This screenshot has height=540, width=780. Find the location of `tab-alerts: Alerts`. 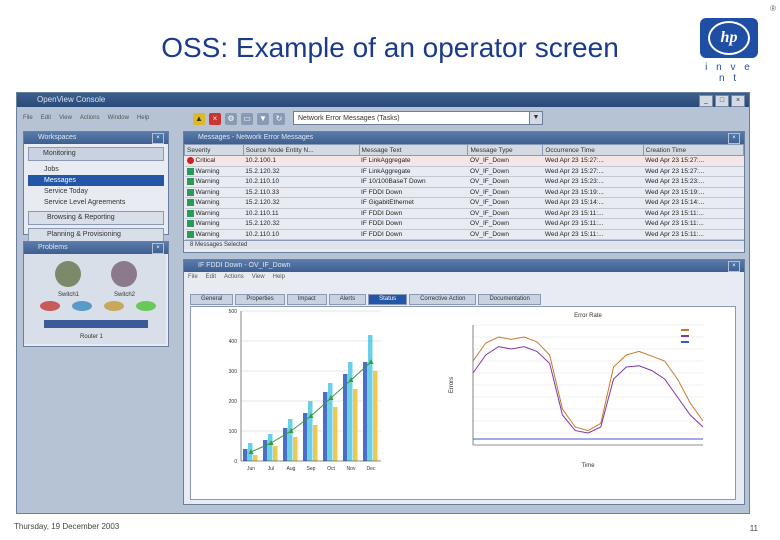

tab-alerts: Alerts is located at coordinates (347, 299).